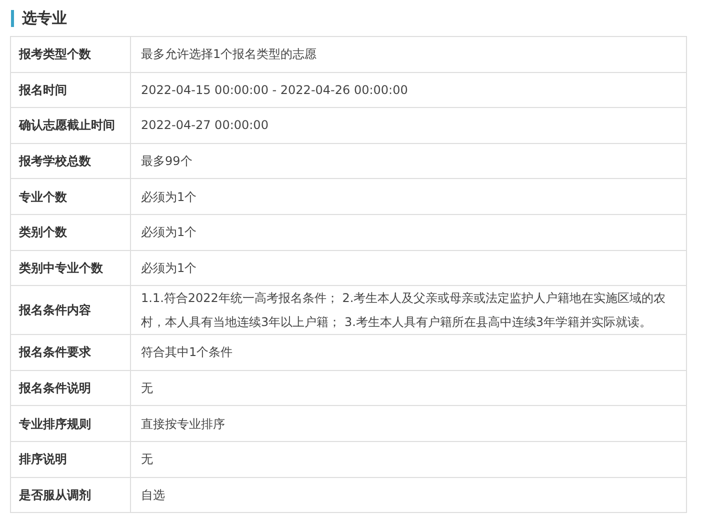 This screenshot has width=703, height=529. I want to click on field-label: 确认志愿截止时间, so click(67, 125).